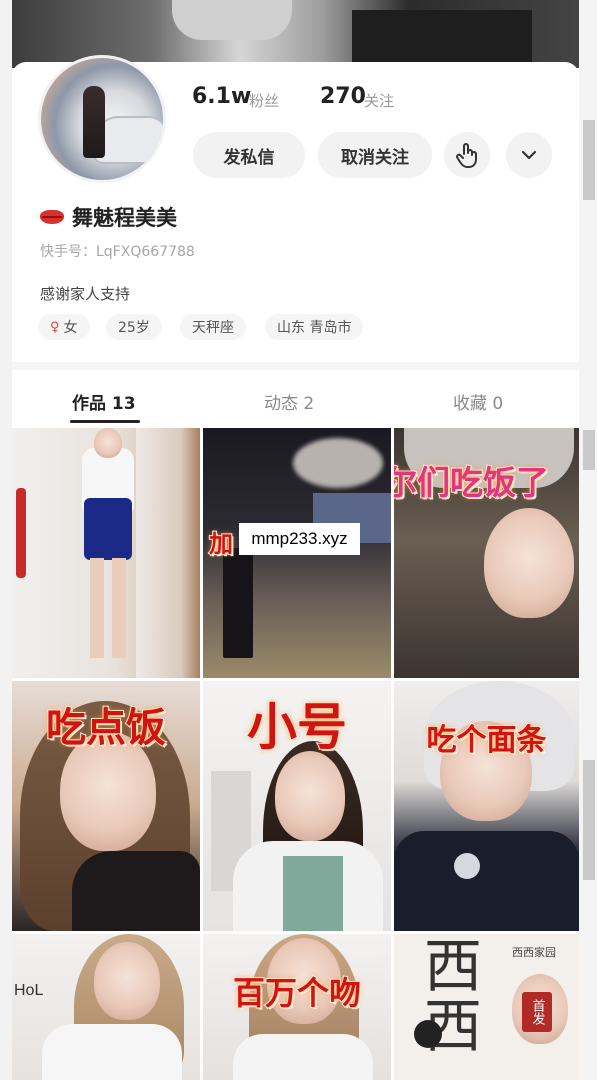 This screenshot has height=1080, width=597. What do you see at coordinates (52, 217) in the screenshot?
I see `lips-icon` at bounding box center [52, 217].